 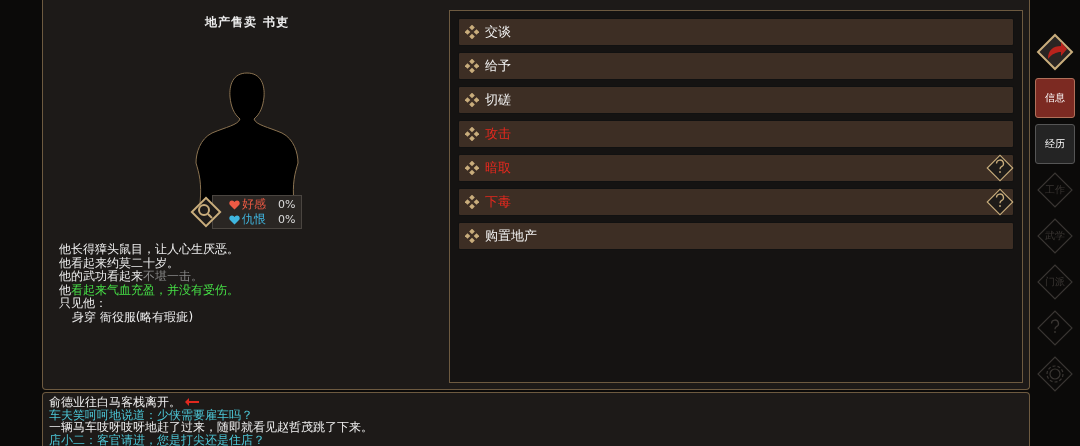 What do you see at coordinates (211, 427) in the screenshot?
I see `log-line: 一辆马车吱呀吱呀地赶了过来，随即就看见赵哲茂跳了下来。` at bounding box center [211, 427].